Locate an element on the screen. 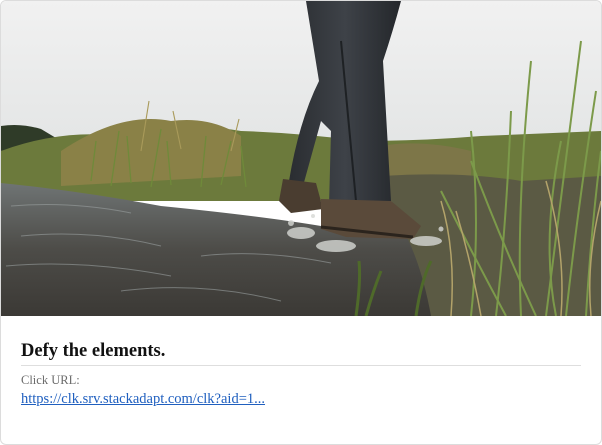 The height and width of the screenshot is (445, 602). click-url-label: Click URL: is located at coordinates (50, 380).